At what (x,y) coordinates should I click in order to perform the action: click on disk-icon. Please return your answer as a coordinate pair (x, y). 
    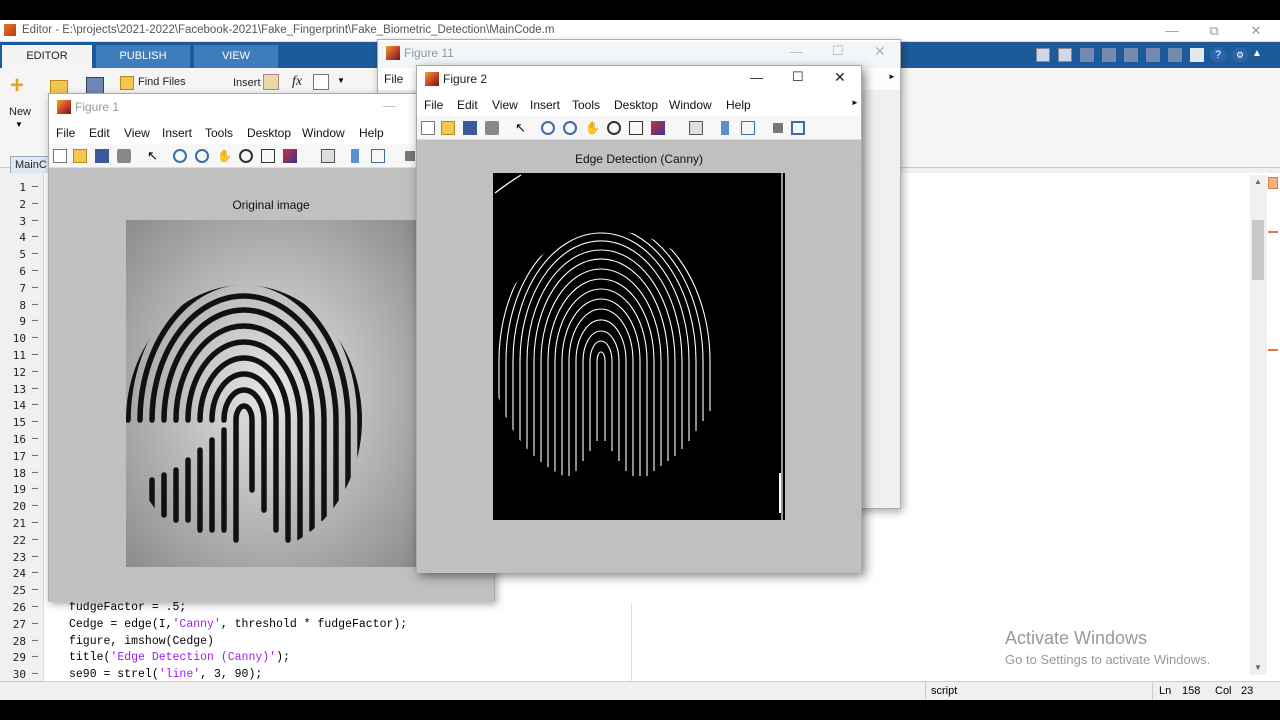
    Looking at the image, I should click on (1065, 55).